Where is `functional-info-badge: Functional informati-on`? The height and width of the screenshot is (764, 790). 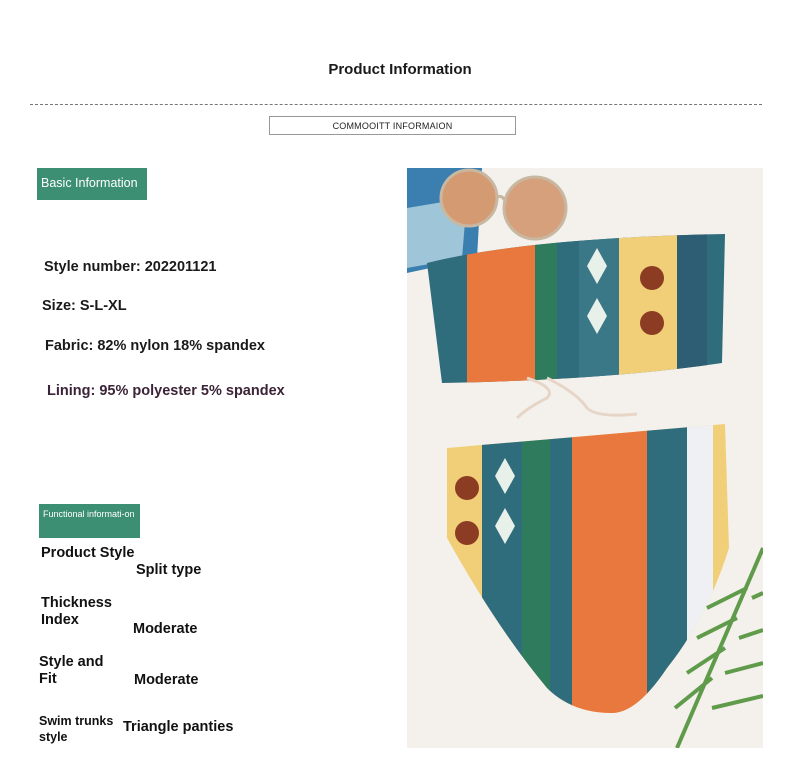
functional-info-badge: Functional informati-on is located at coordinates (89, 521).